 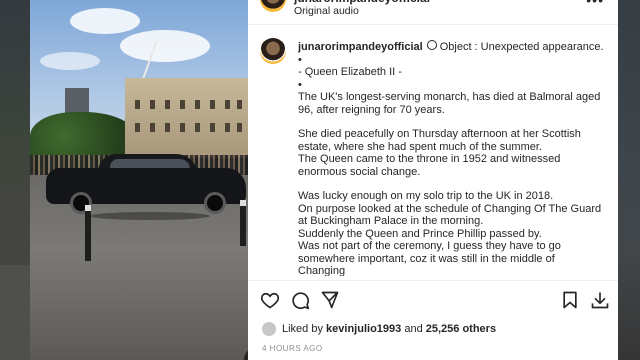 What do you see at coordinates (350, 72) in the screenshot?
I see `caption-line: - Queen Elizabeth II -` at bounding box center [350, 72].